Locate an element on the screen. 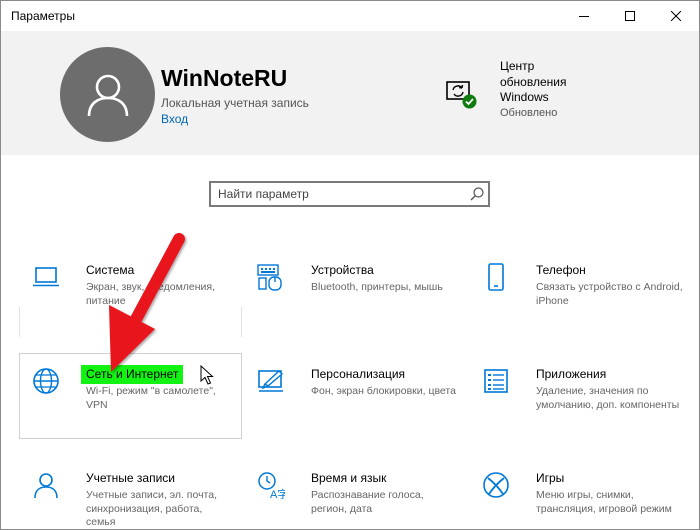 This screenshot has height=530, width=700. tile-description: Связать устройство с Android, iPhone is located at coordinates (609, 294).